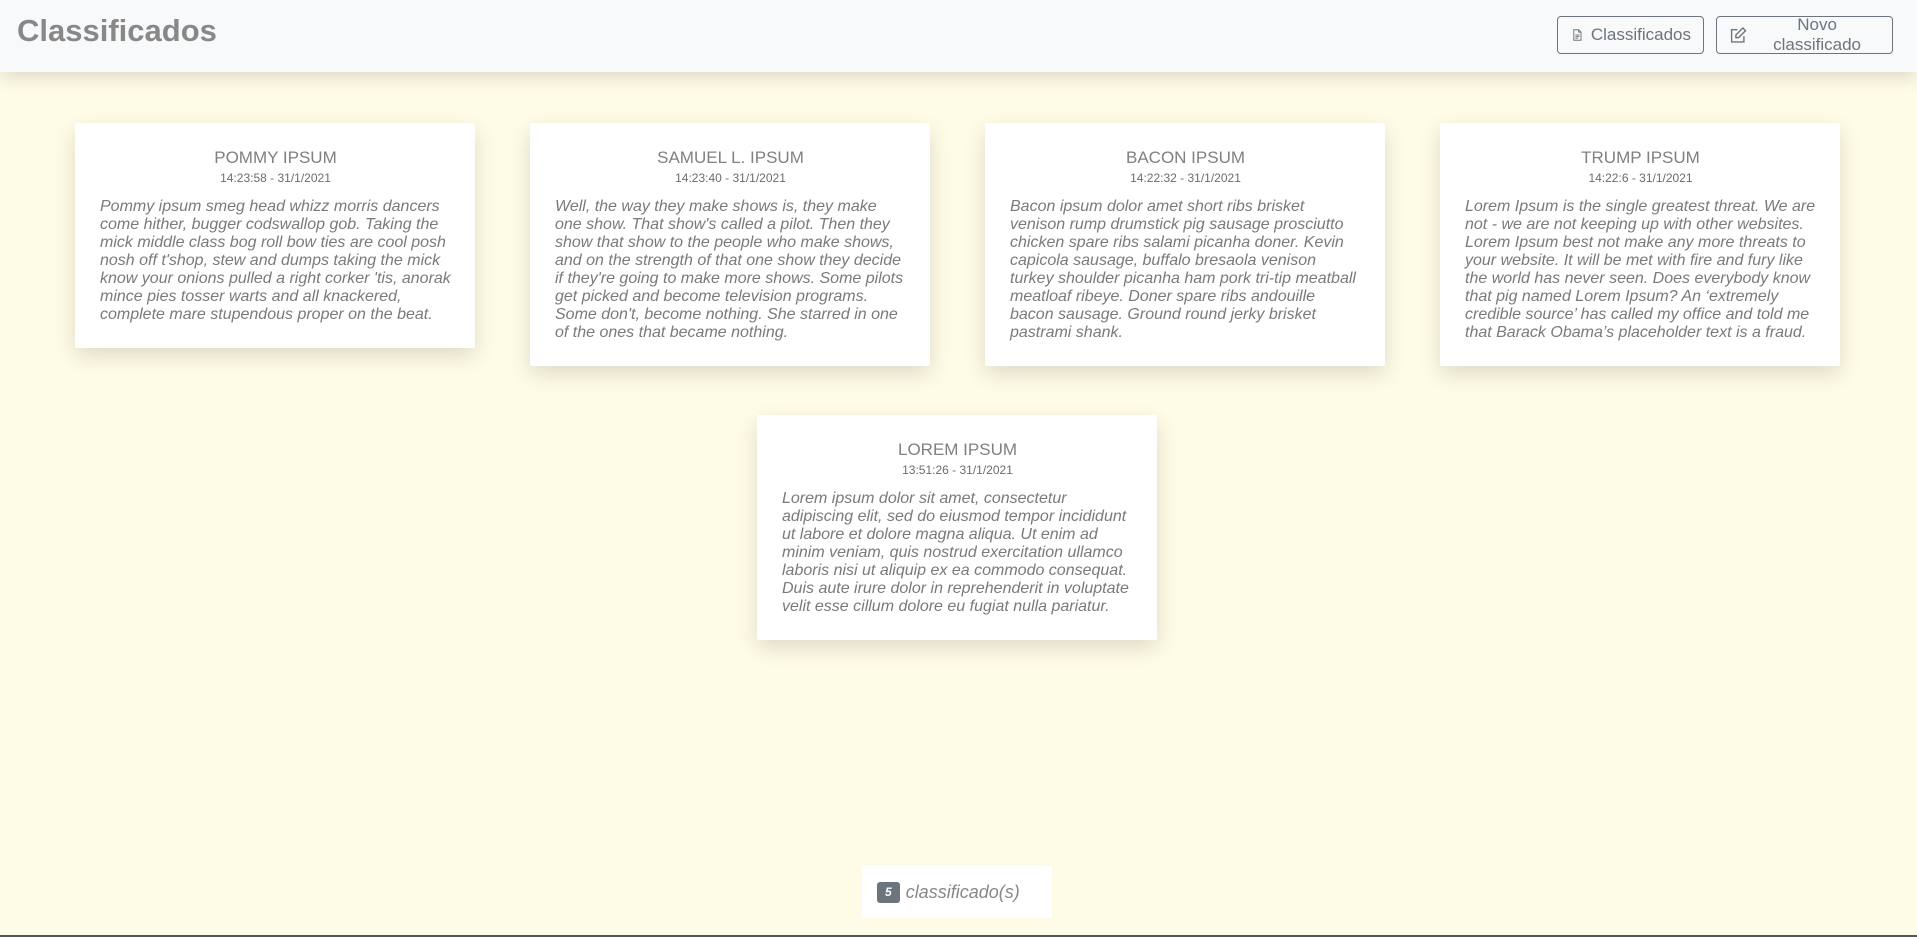 The height and width of the screenshot is (937, 1917). What do you see at coordinates (1640, 157) in the screenshot?
I see `card-title: TRUMP IPSUM` at bounding box center [1640, 157].